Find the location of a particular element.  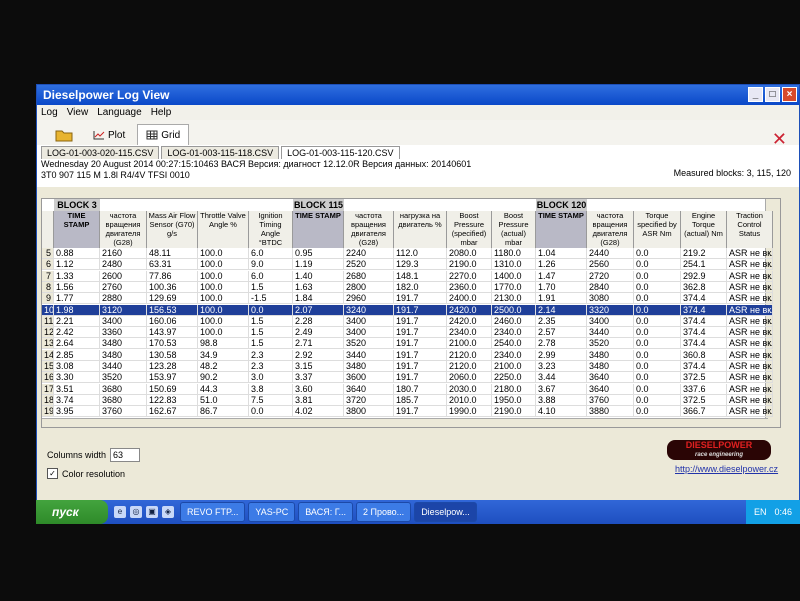

table-cell: 3600 is located at coordinates (369, 378).